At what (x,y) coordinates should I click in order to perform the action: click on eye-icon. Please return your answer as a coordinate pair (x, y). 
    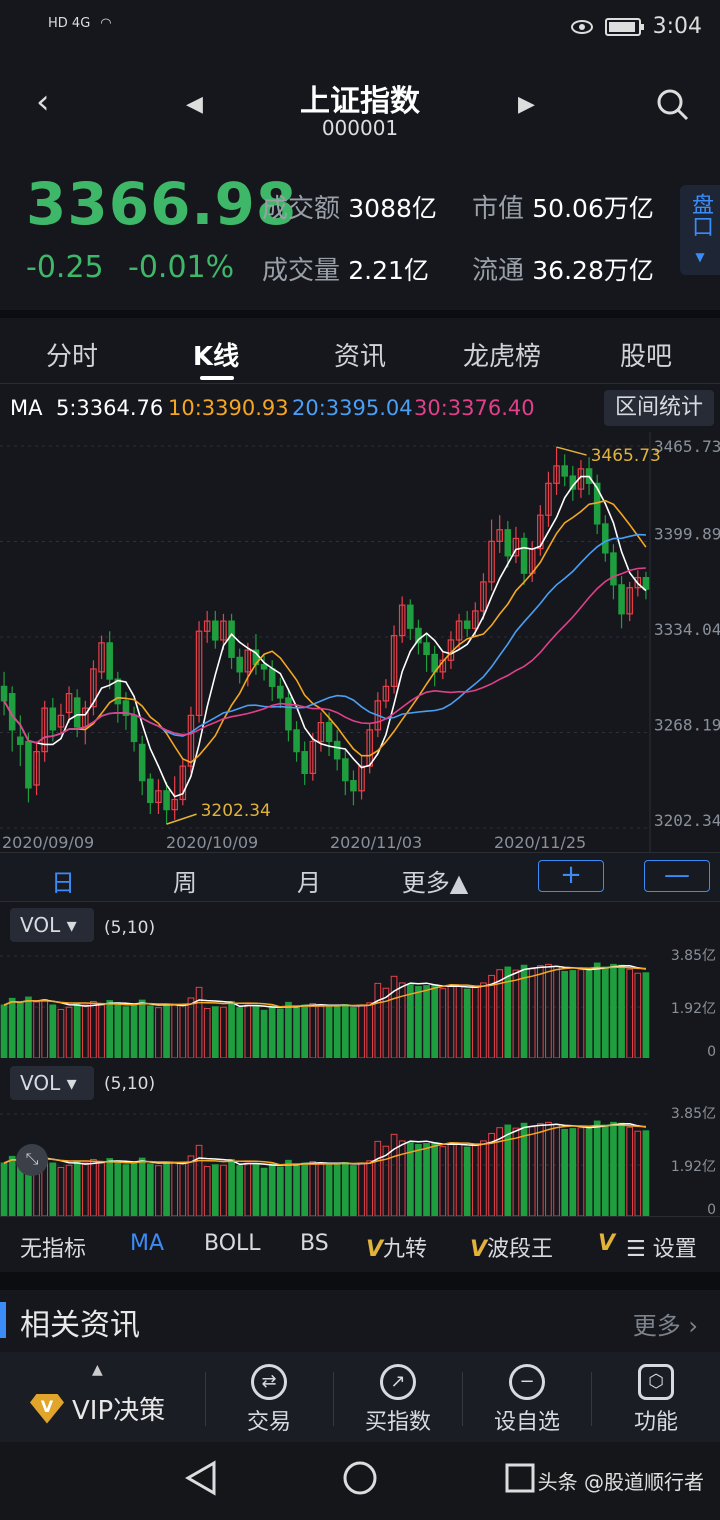
    Looking at the image, I should click on (581, 26).